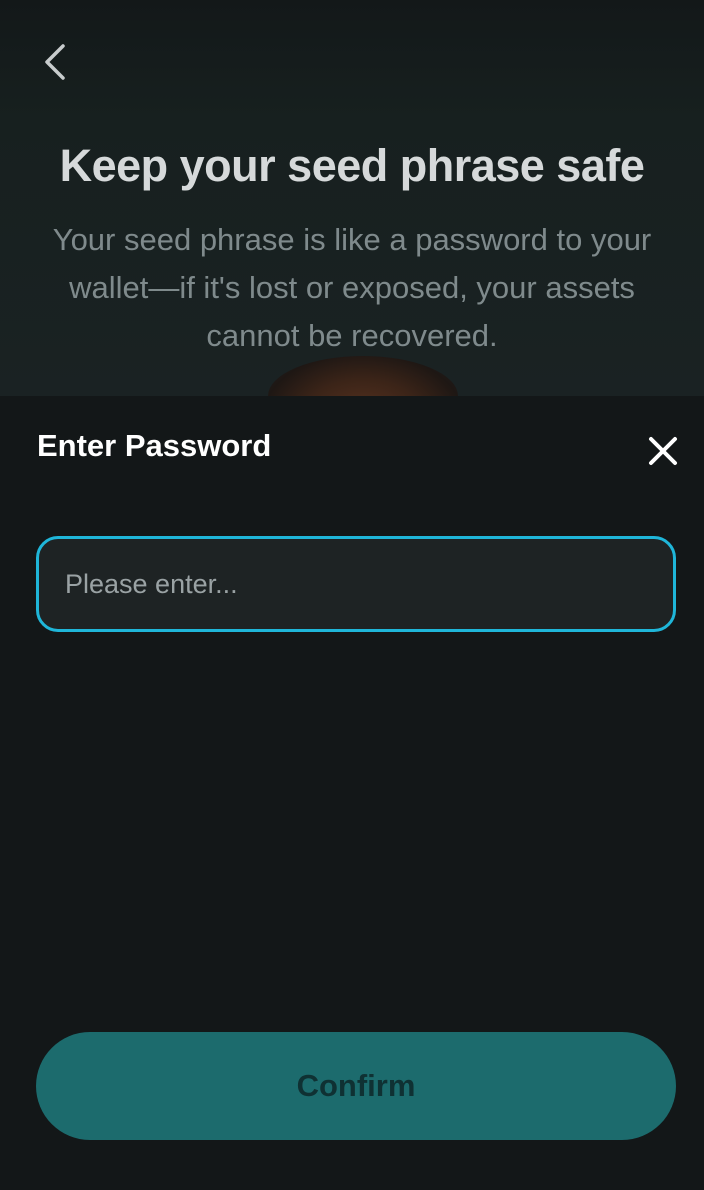 This screenshot has width=704, height=1190. What do you see at coordinates (356, 1086) in the screenshot?
I see `confirm-button: Confirm` at bounding box center [356, 1086].